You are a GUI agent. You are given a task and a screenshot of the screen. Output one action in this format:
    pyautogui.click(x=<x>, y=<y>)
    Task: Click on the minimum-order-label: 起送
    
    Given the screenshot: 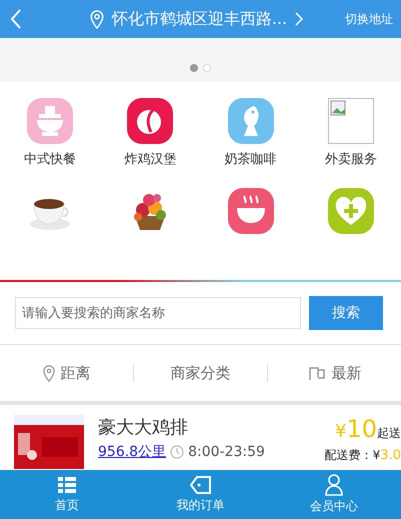 What is the action you would take?
    pyautogui.click(x=389, y=433)
    